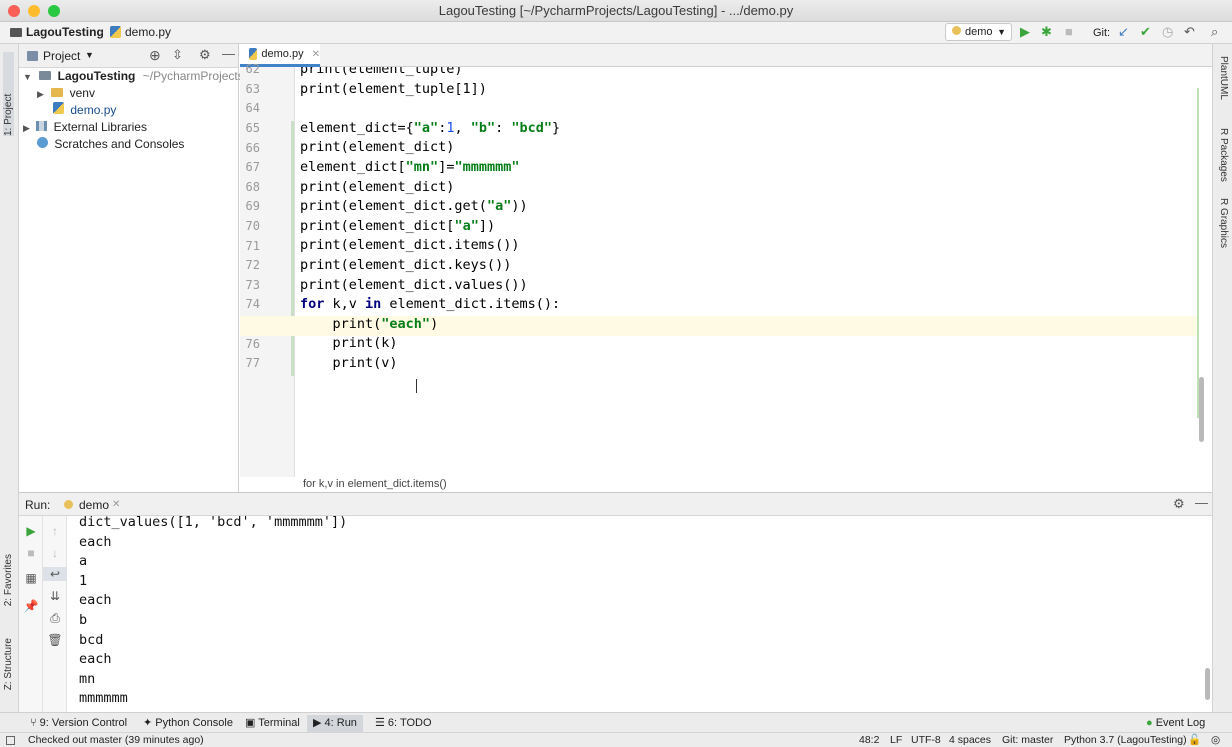  What do you see at coordinates (1223, 78) in the screenshot?
I see `plantuml-tool-tab: PlantUML` at bounding box center [1223, 78].